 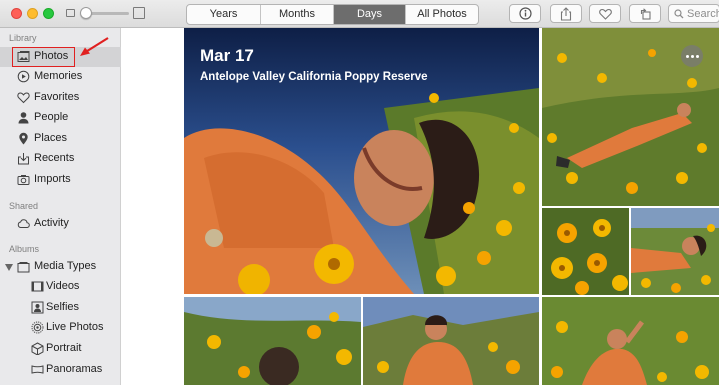 I want to click on zoom-slider-knob, so click(x=86, y=13).